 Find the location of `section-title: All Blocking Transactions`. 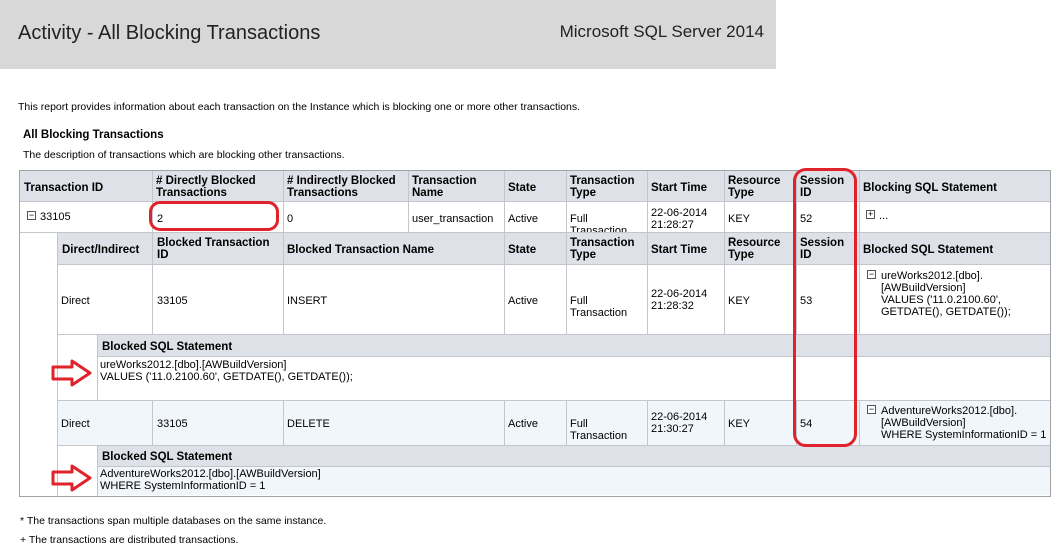

section-title: All Blocking Transactions is located at coordinates (93, 135).